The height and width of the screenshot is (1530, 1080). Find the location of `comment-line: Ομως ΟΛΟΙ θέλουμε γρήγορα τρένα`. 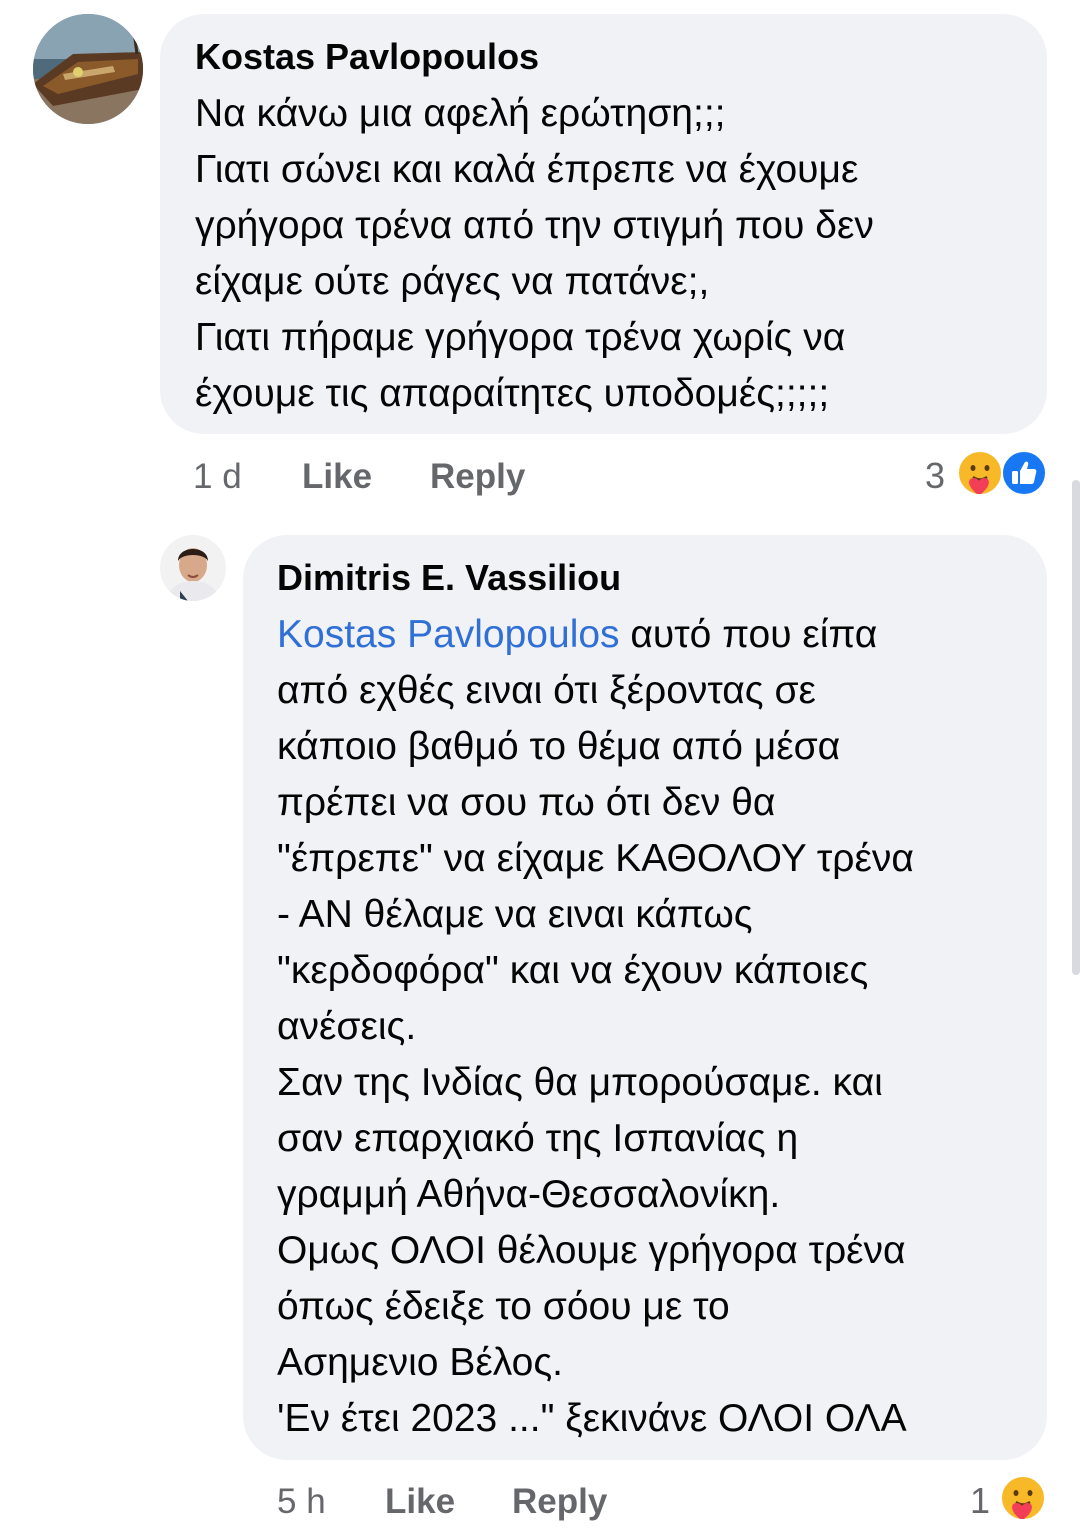

comment-line: Ομως ΟΛΟΙ θέλουμε γρήγορα τρένα is located at coordinates (591, 1250).